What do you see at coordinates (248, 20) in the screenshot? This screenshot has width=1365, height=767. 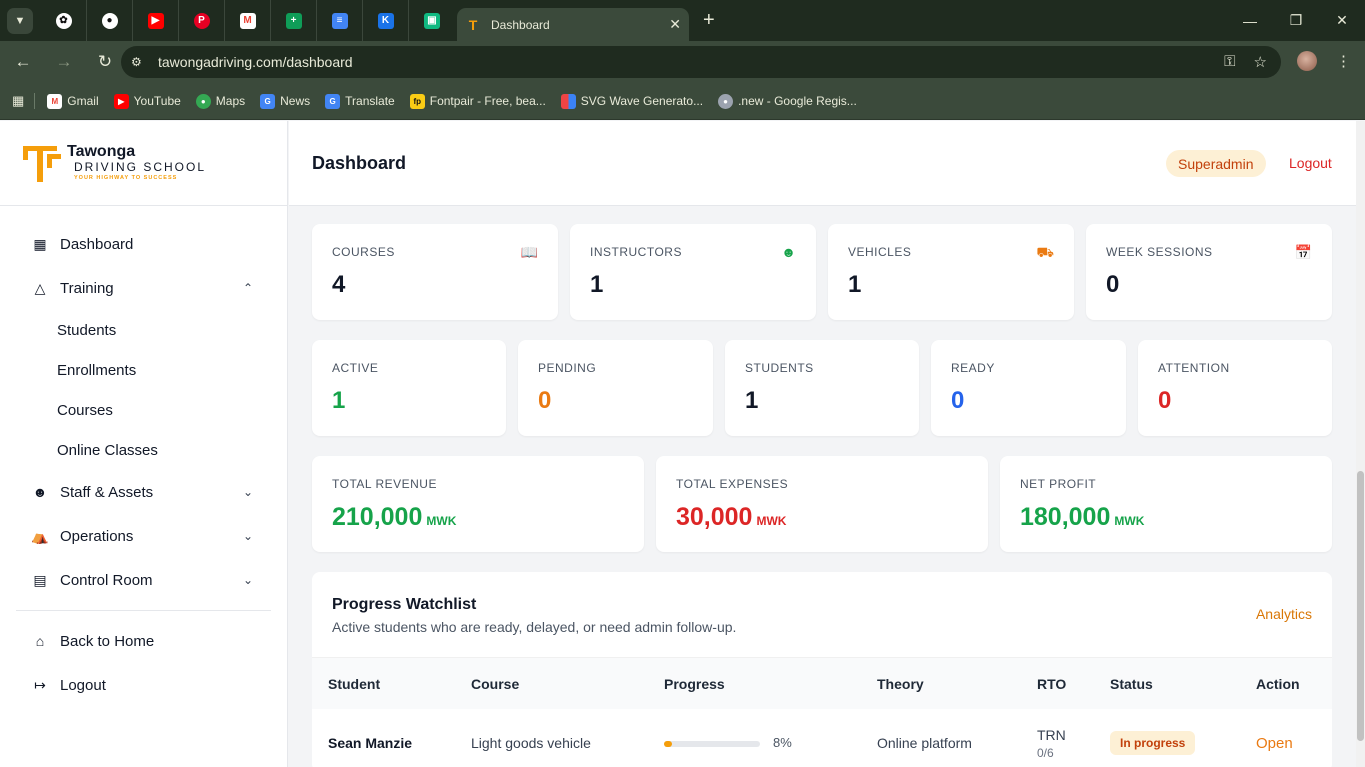 I see `pinned-tab-gmail: M` at bounding box center [248, 20].